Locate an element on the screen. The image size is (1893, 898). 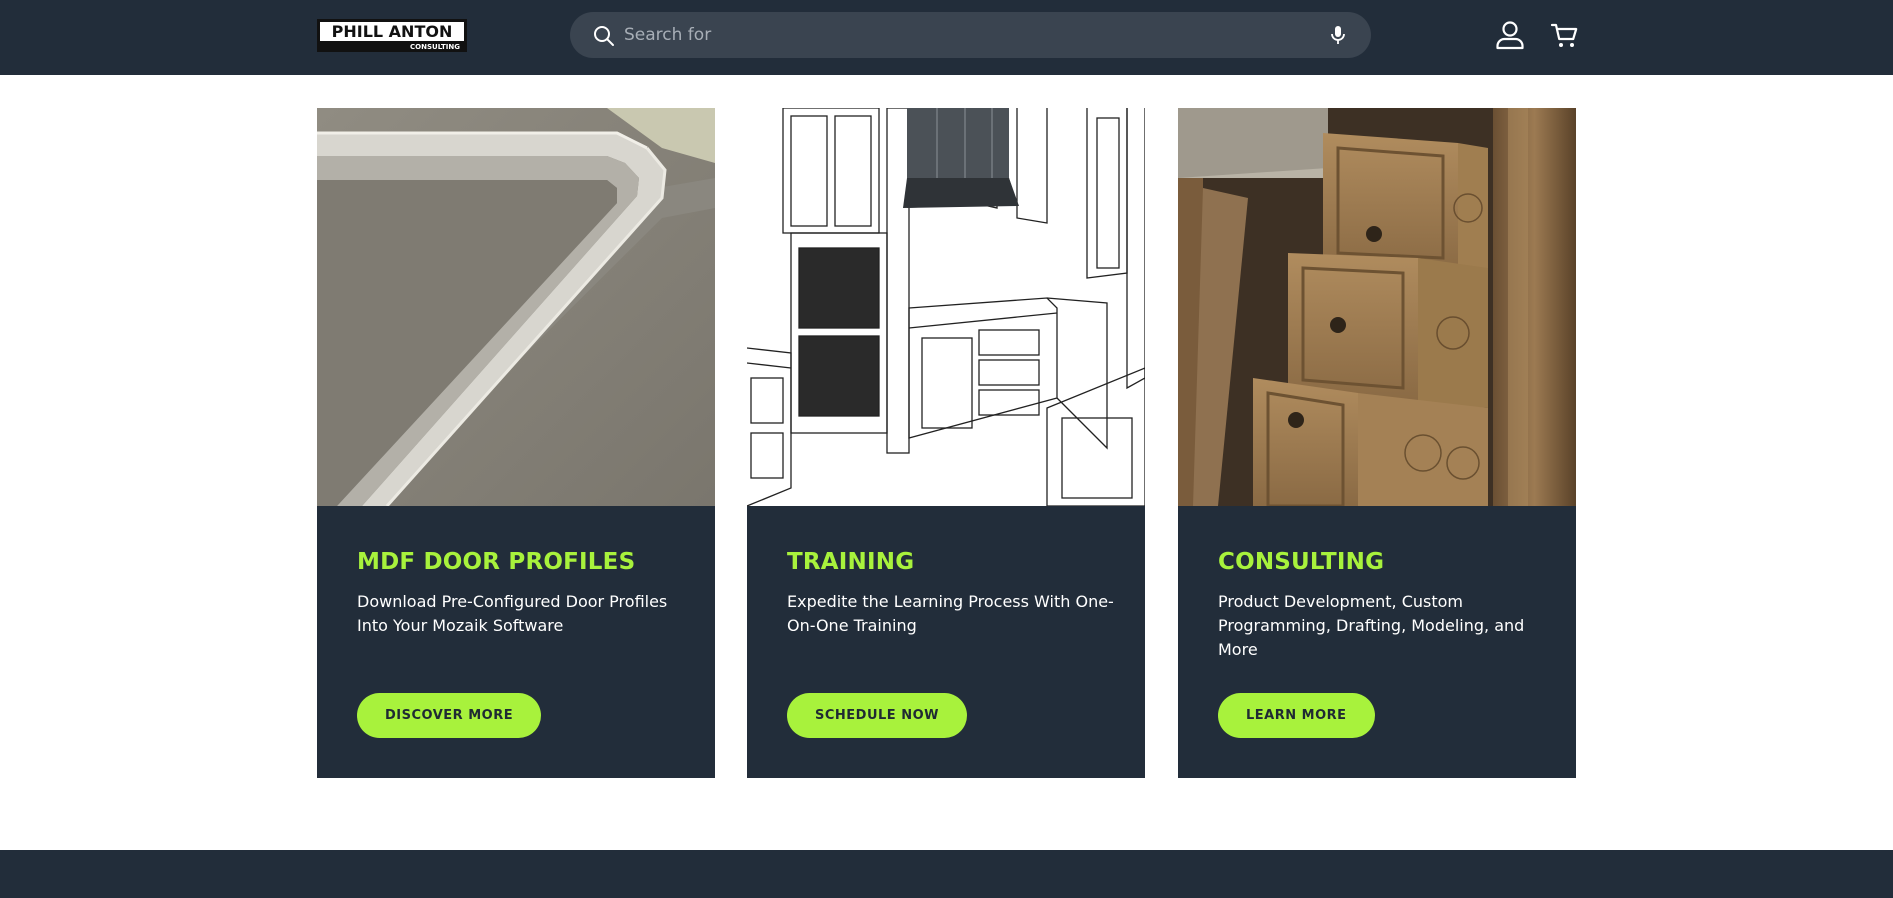
logo-text: PHILL ANTON is located at coordinates (392, 31).